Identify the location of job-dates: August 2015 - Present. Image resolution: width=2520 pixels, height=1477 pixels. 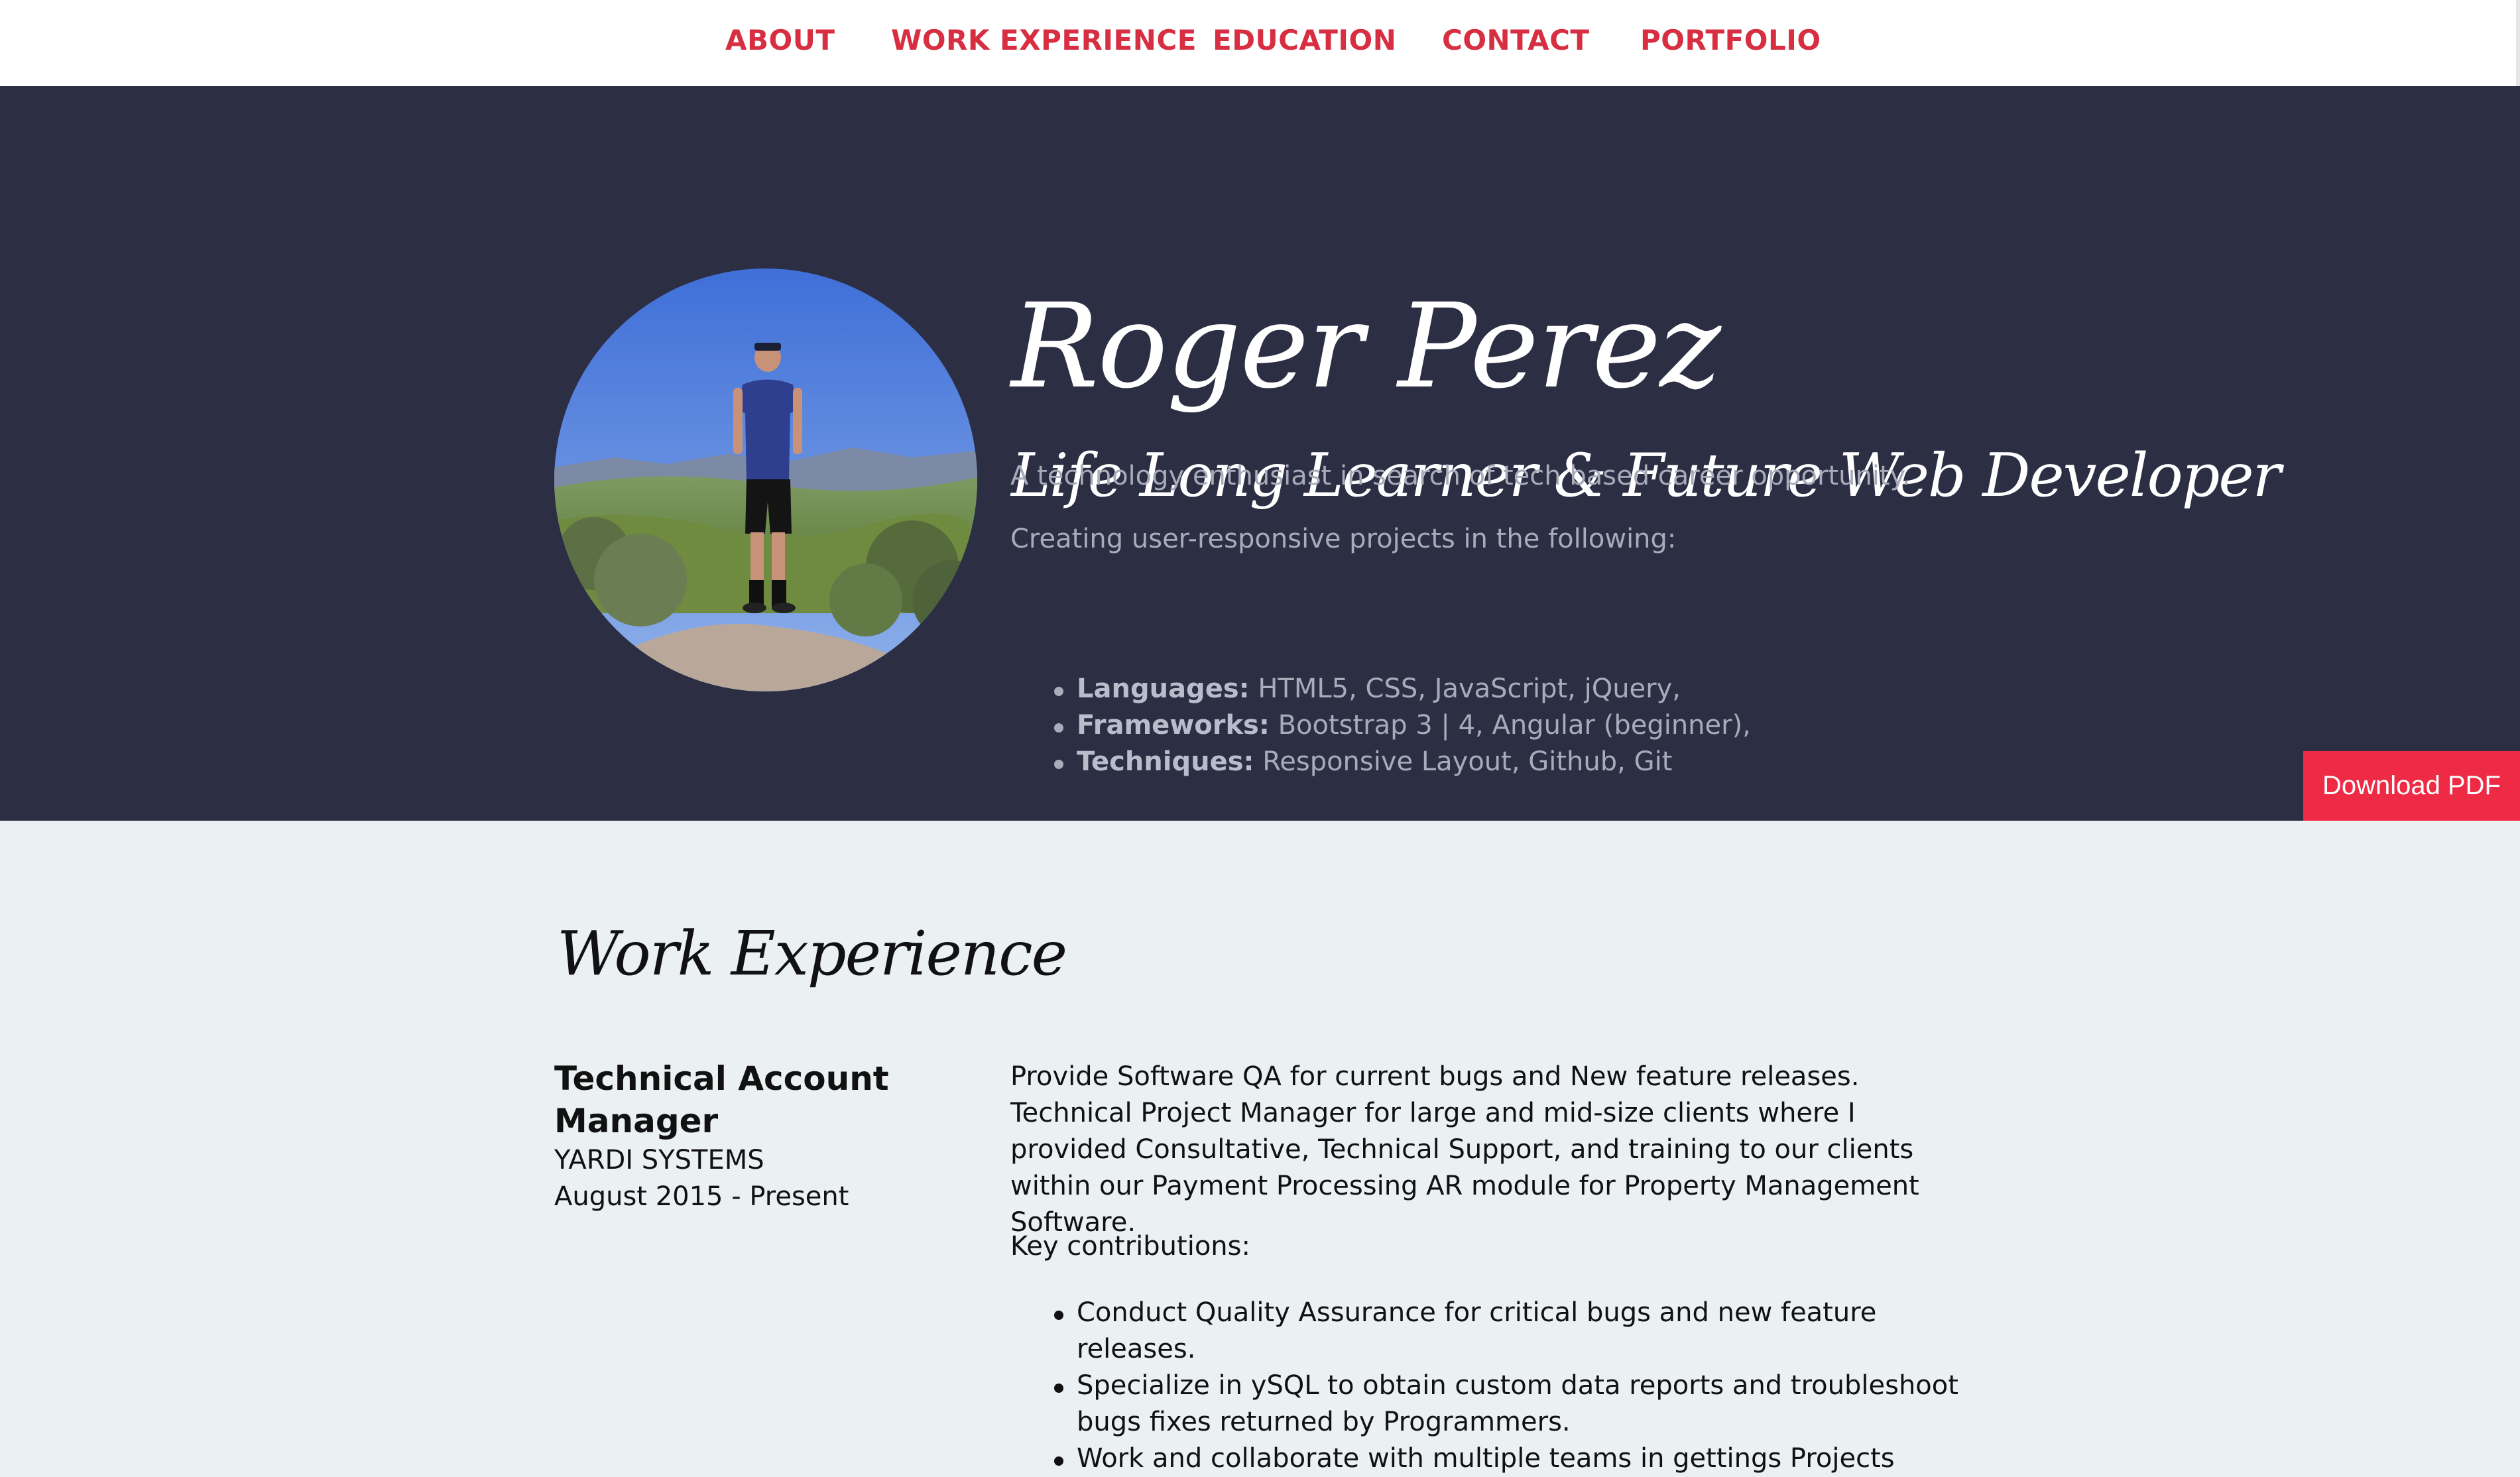
(701, 1196).